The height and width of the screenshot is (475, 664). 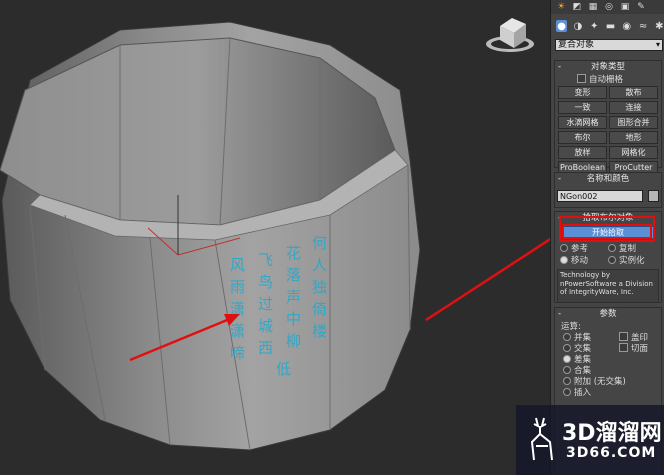 I want to click on svg-text: 鸟, so click(x=265, y=282).